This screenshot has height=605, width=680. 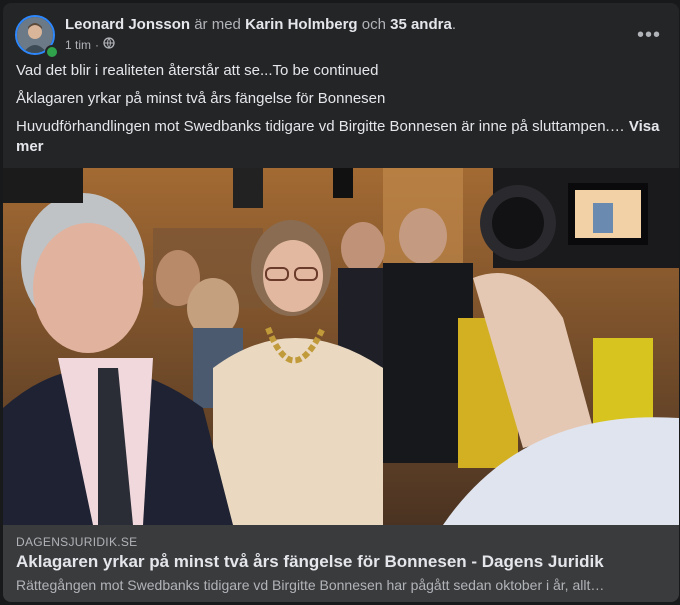 I want to click on author-name: Leonard Jonsson, so click(x=127, y=24).